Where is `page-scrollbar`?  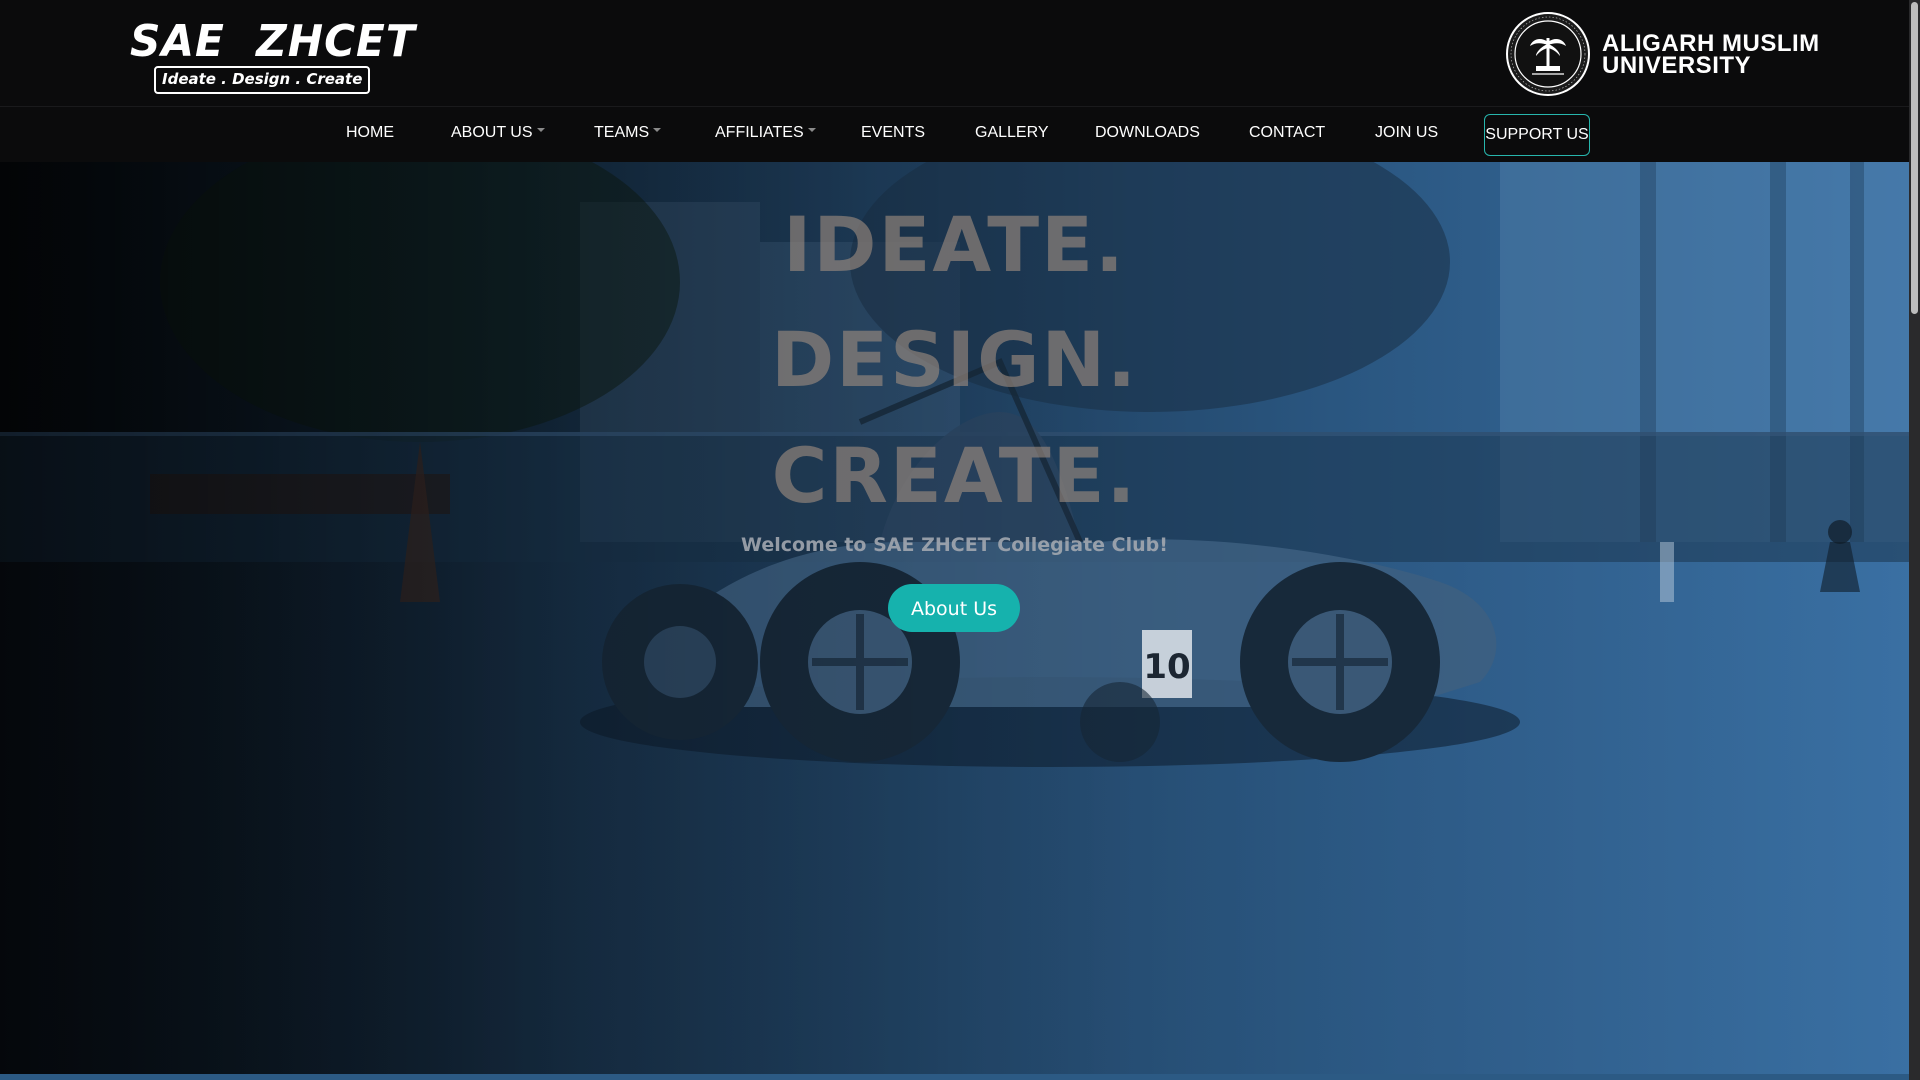
page-scrollbar is located at coordinates (1914, 540).